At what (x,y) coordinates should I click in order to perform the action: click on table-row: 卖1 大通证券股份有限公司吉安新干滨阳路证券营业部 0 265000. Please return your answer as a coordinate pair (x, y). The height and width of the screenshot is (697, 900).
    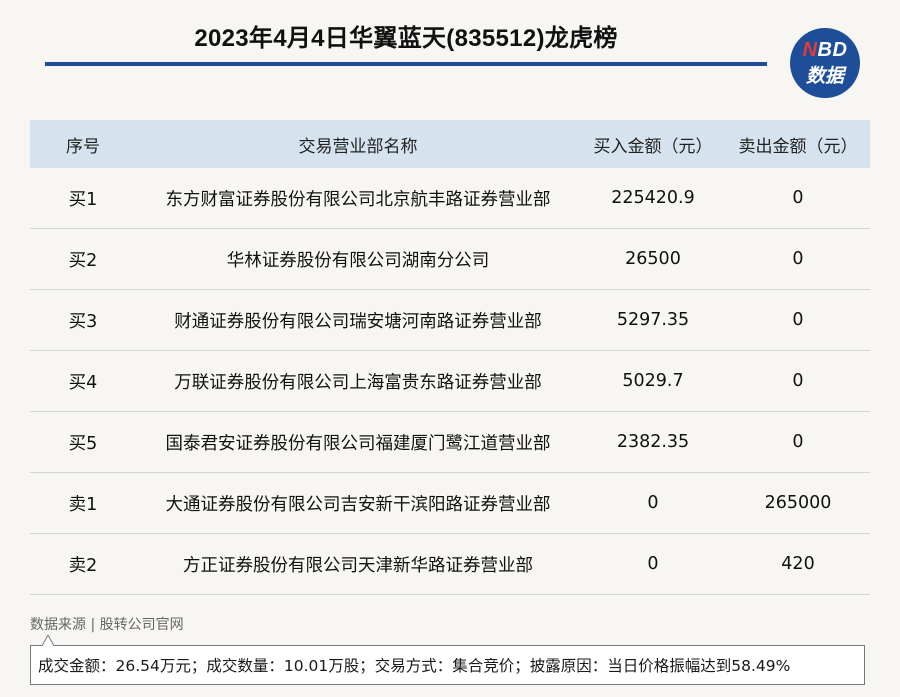
    Looking at the image, I should click on (450, 503).